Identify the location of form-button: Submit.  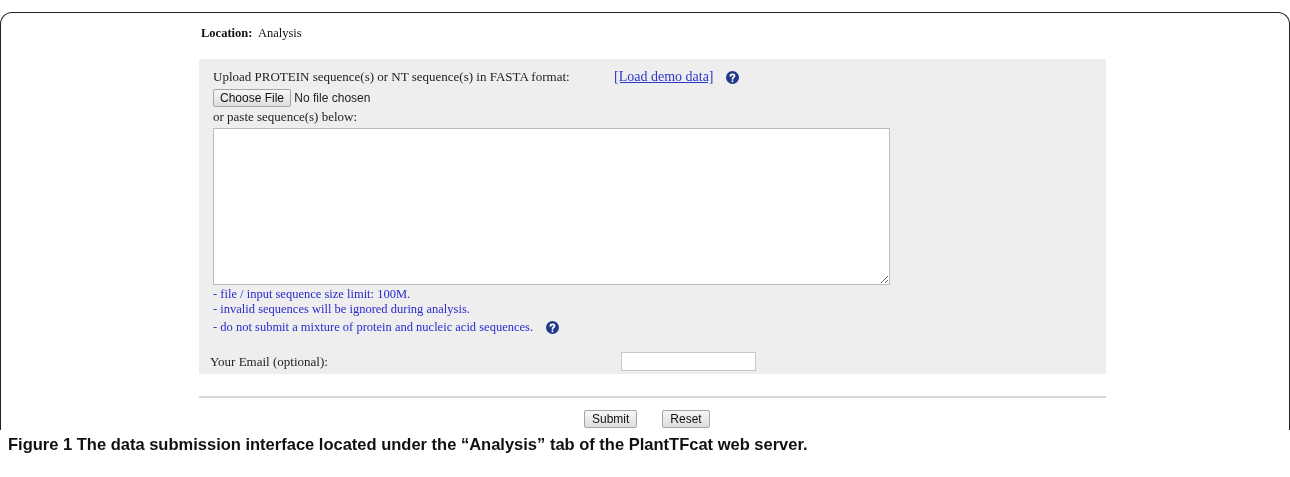
(611, 419).